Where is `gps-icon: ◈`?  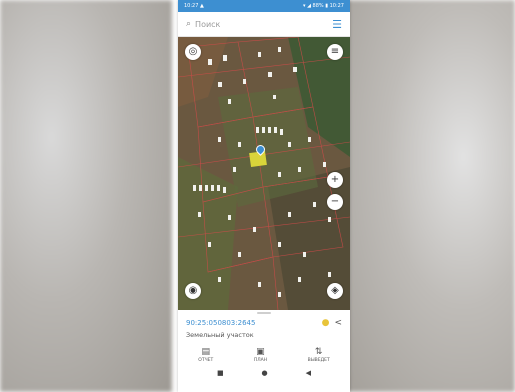
gps-icon: ◈ is located at coordinates (335, 291).